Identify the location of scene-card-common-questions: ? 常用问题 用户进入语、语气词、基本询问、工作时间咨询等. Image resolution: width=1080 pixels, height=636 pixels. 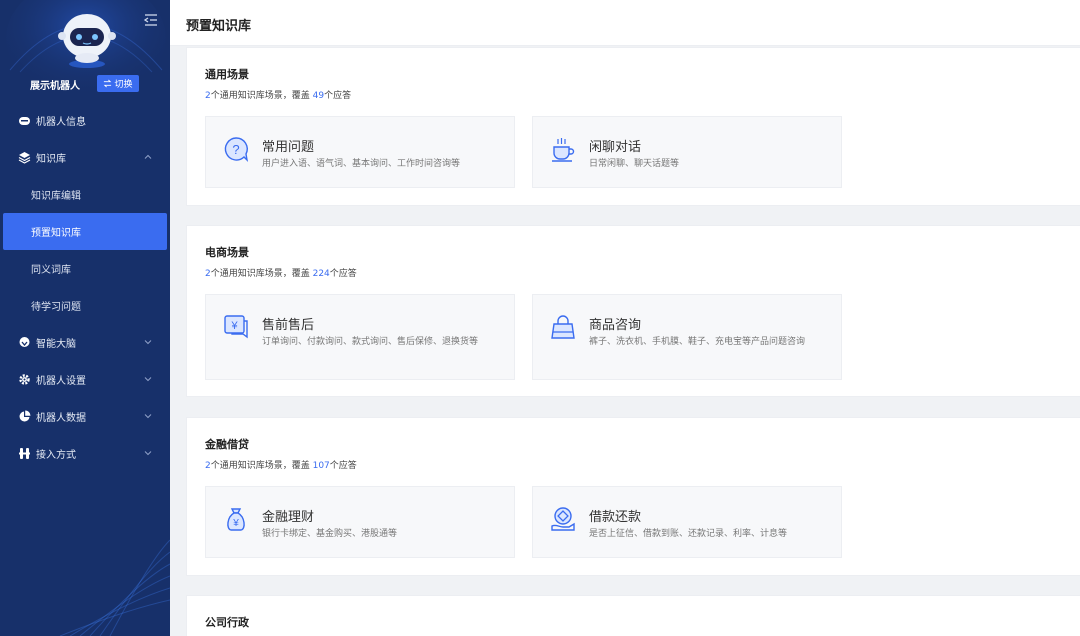
(360, 152).